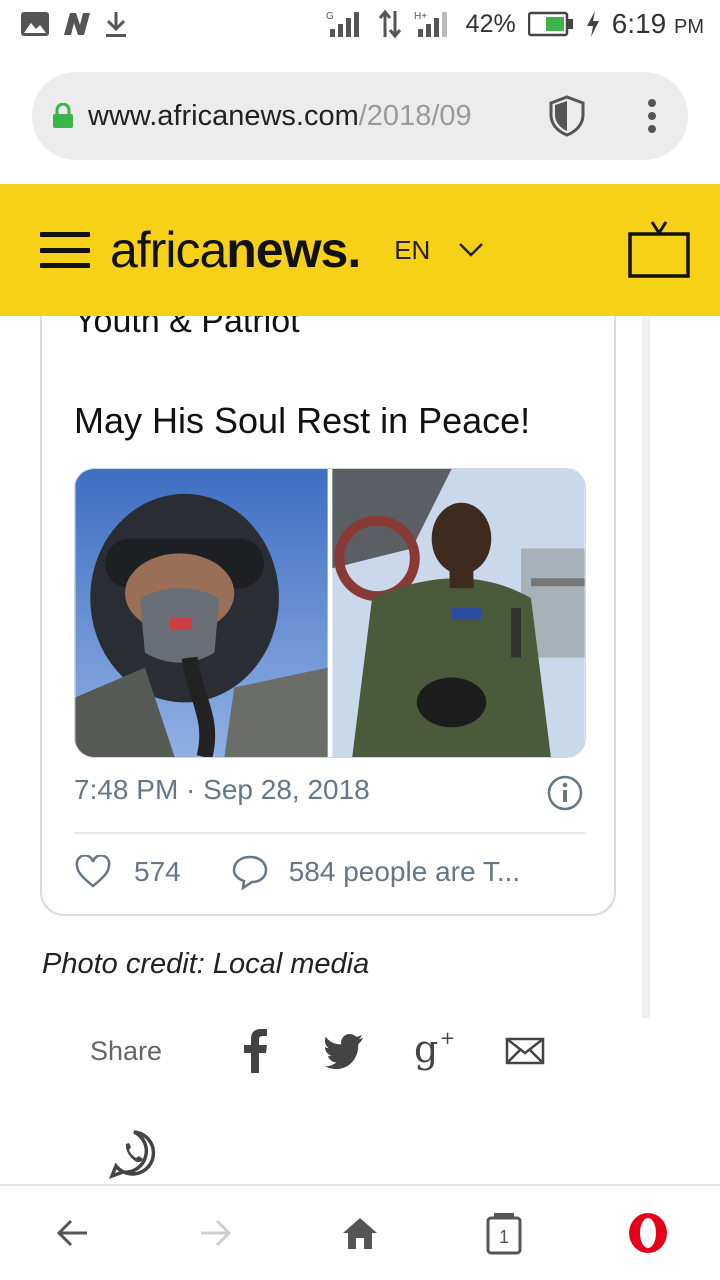 The image size is (720, 1280). I want to click on tab-count: 1, so click(504, 1237).